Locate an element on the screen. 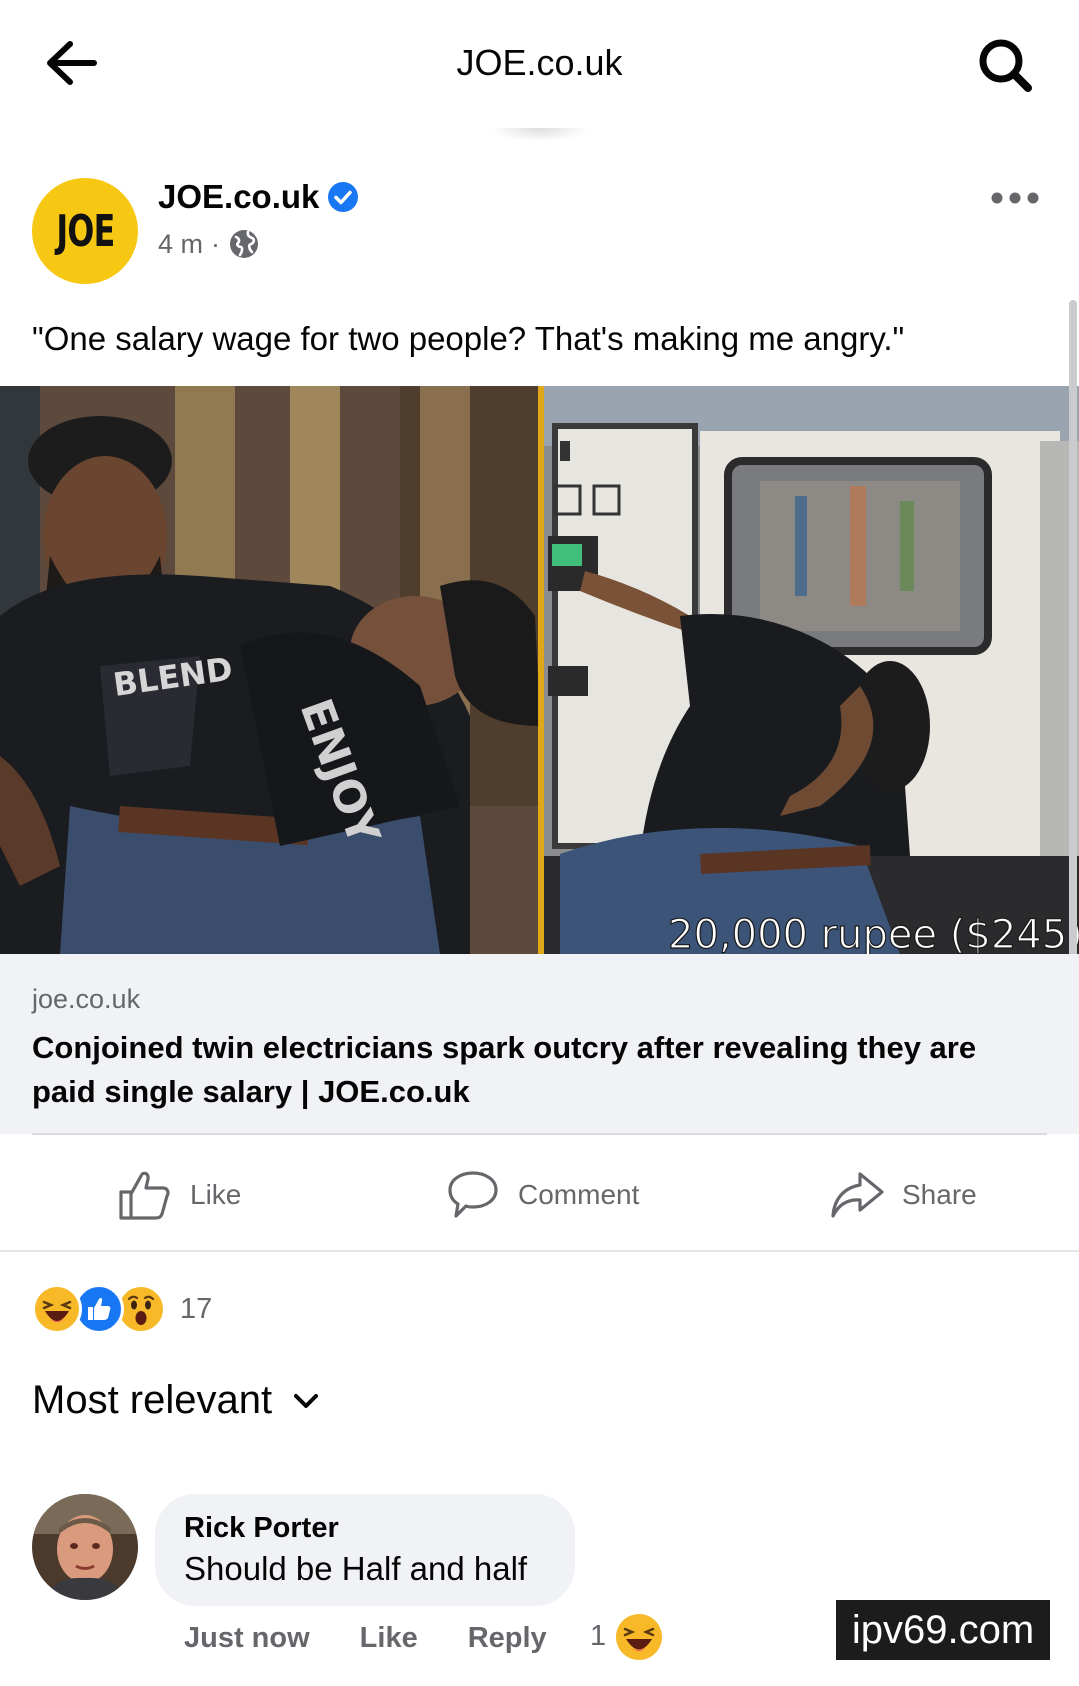 This screenshot has height=1686, width=1079. comment-actions: Just now Like Reply is located at coordinates (390, 1638).